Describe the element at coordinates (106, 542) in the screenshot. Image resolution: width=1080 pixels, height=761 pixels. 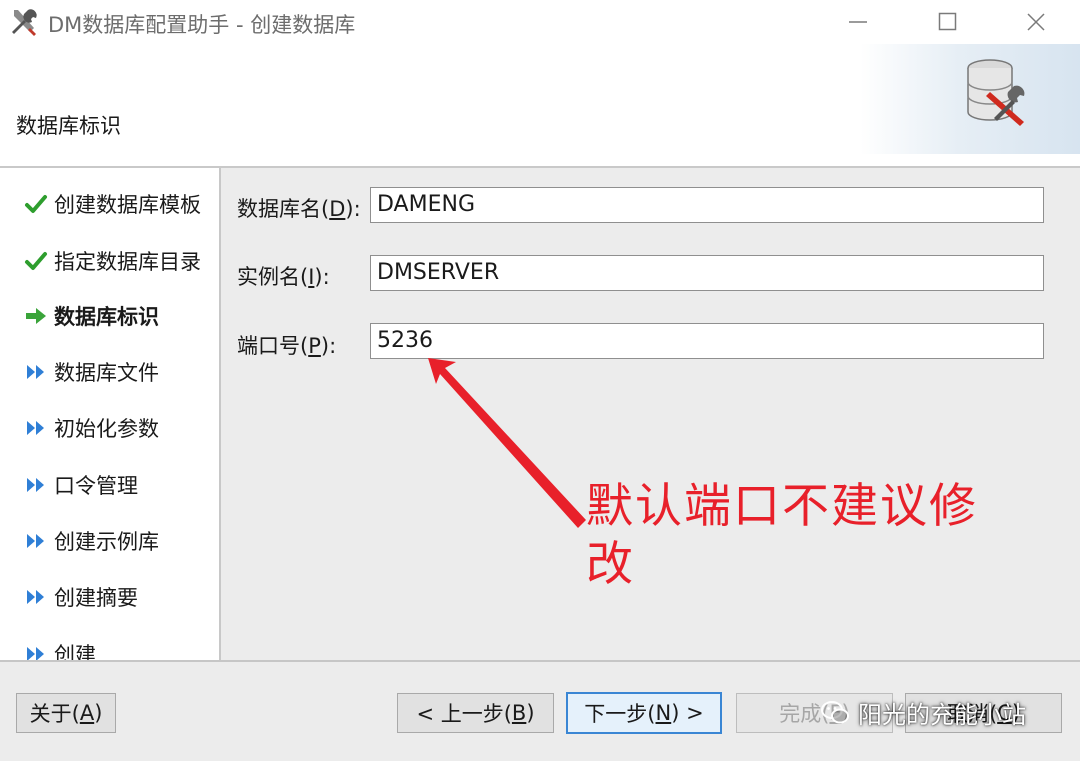
I see `step-label: 创建示例库` at that location.